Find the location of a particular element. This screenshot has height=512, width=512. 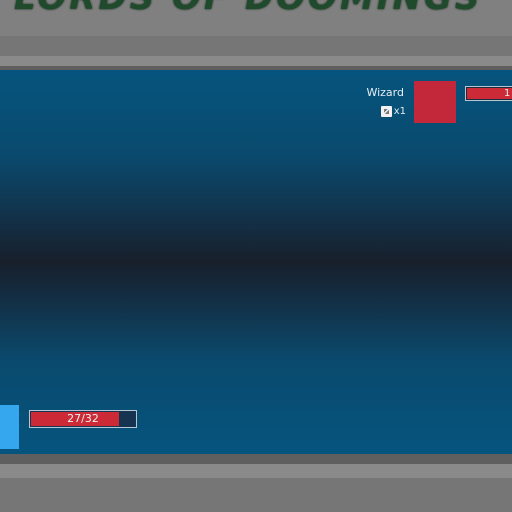

game-title: LORDS OF DOOMINGS is located at coordinates (248, 9).